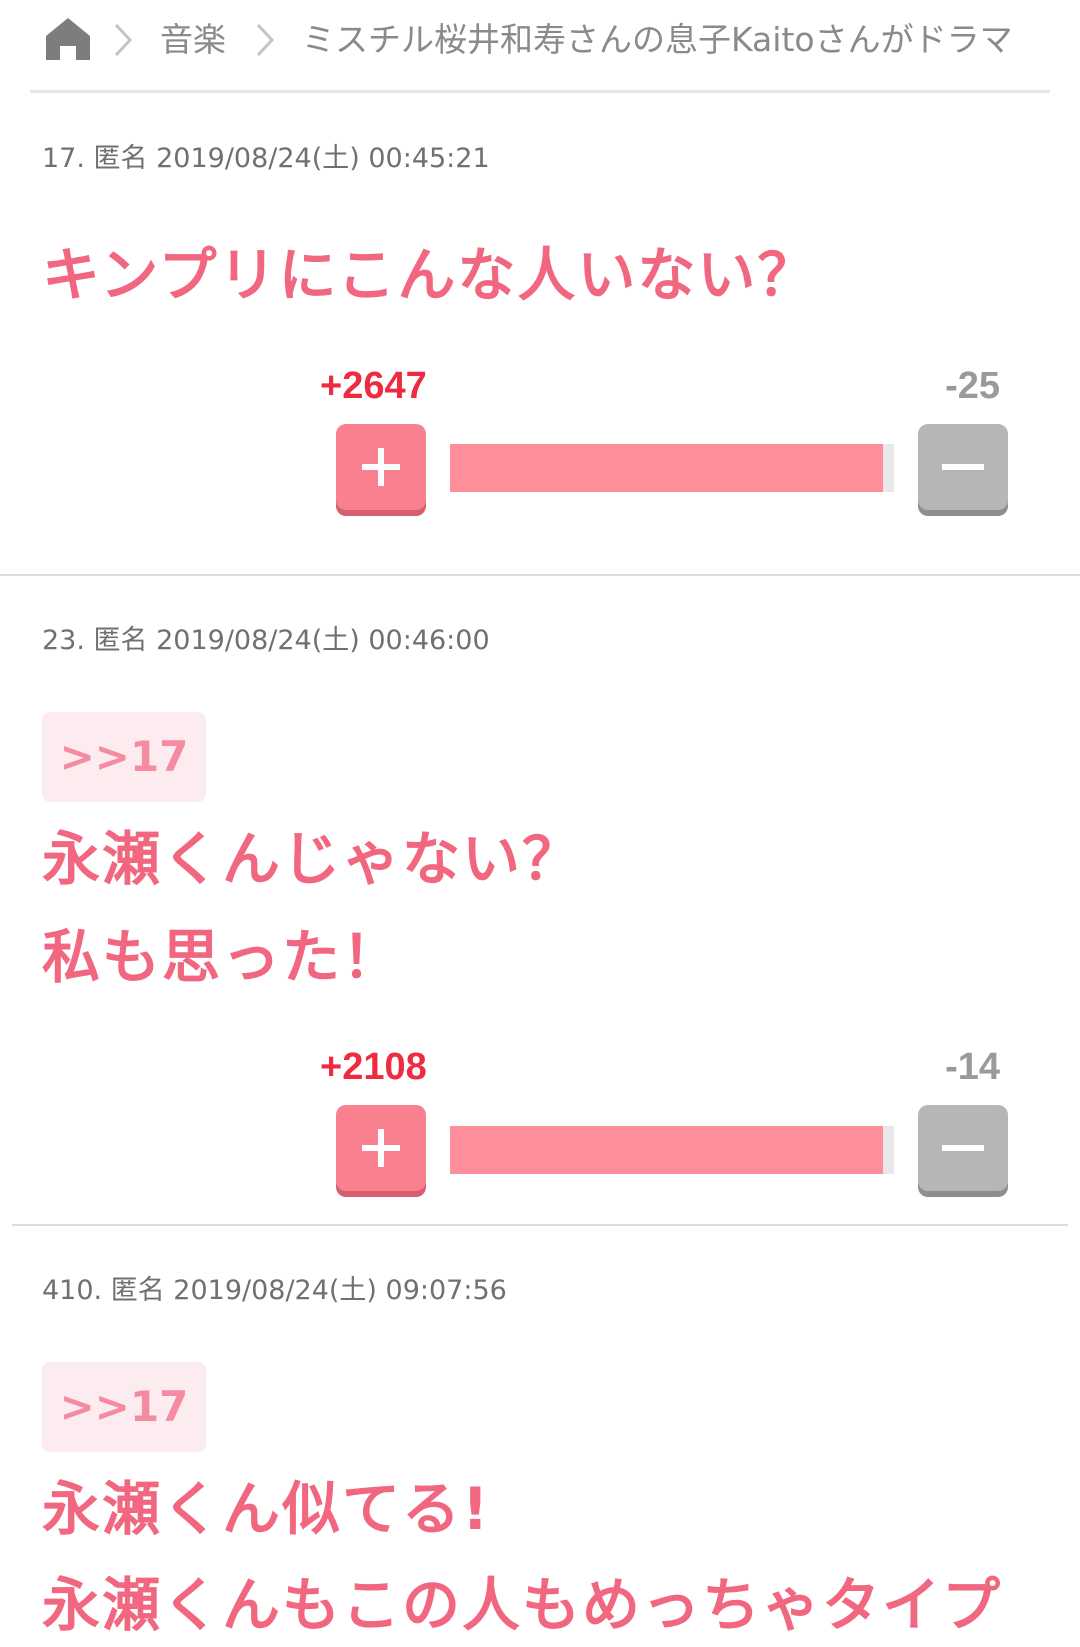 The image size is (1080, 1647). What do you see at coordinates (193, 40) in the screenshot?
I see `breadcrumb-category: 音楽` at bounding box center [193, 40].